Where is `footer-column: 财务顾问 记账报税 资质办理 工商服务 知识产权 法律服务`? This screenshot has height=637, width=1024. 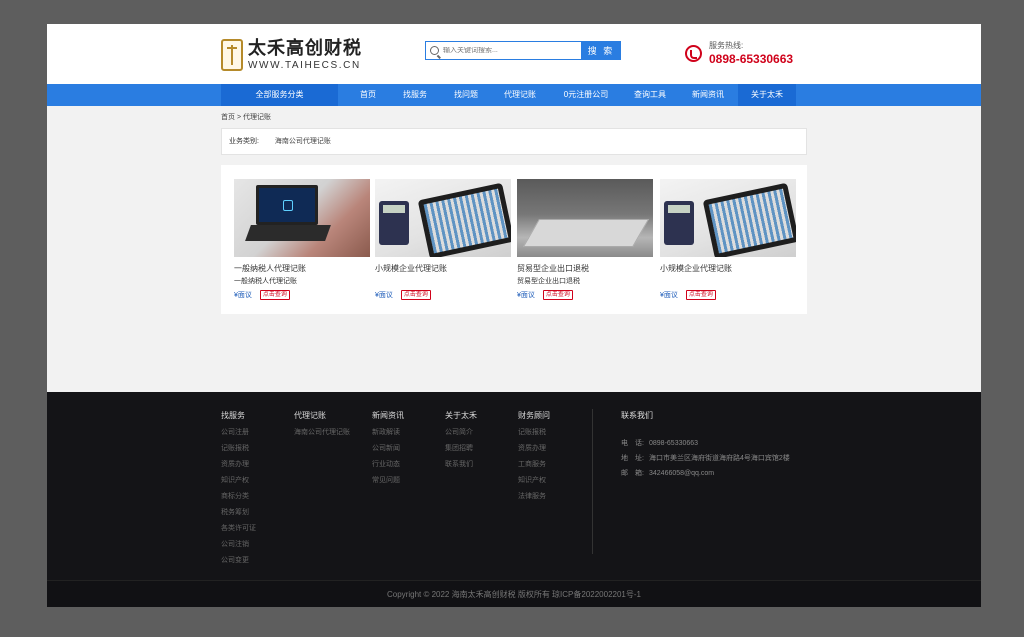
footer-column: 财务顾问 记账报税 资质办理 工商服务 知识产权 法律服务 is located at coordinates (534, 456).